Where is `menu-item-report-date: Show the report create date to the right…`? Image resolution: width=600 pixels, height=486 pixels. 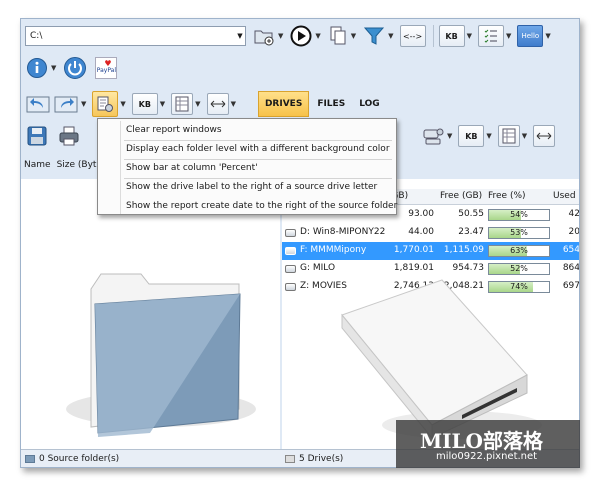
menu-item-report-date: Show the report create date to the right… is located at coordinates (261, 206).